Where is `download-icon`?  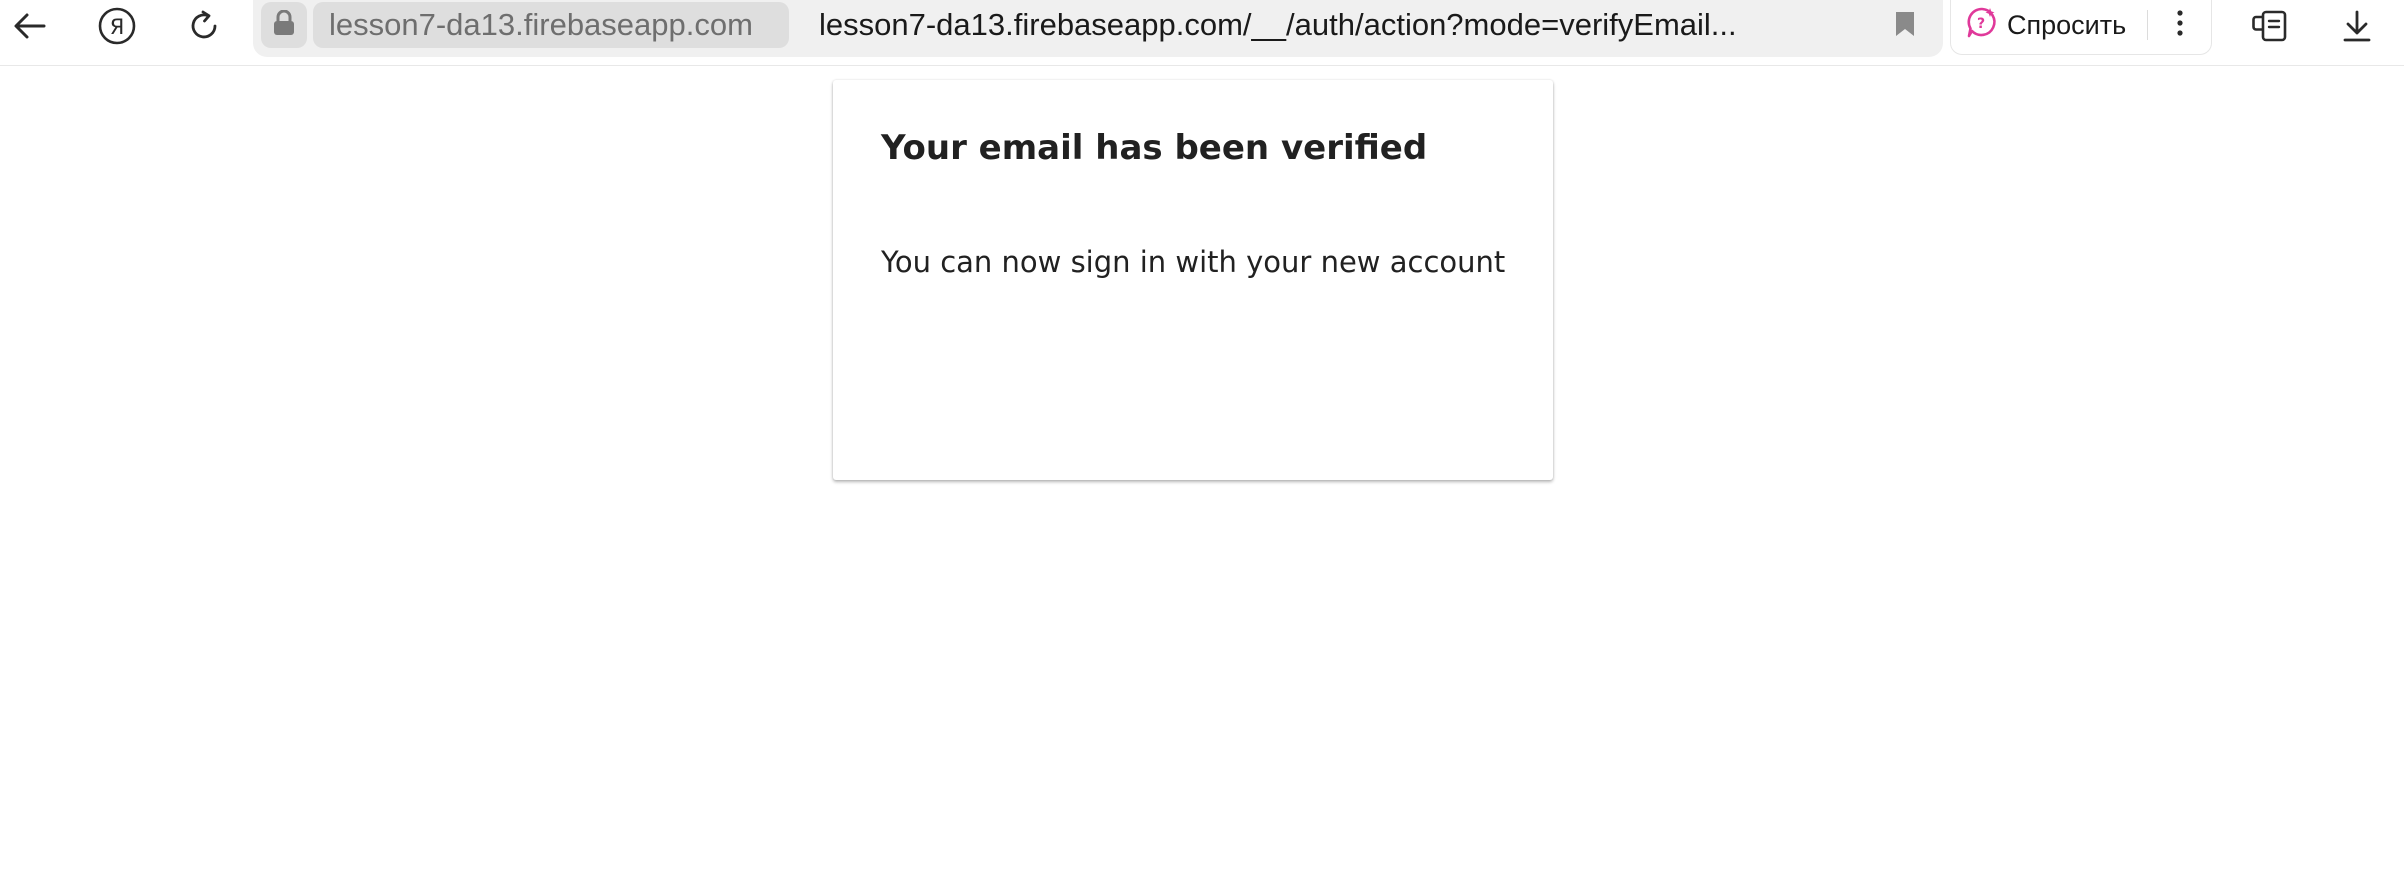 download-icon is located at coordinates (2357, 26).